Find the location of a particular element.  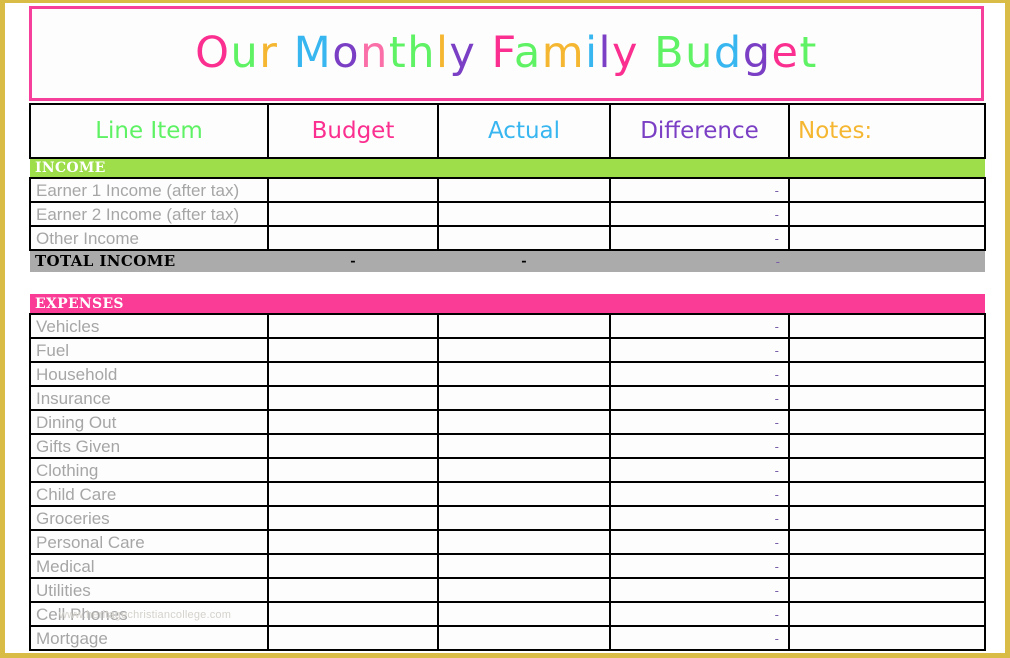

total-row-income: TOTAL INCOME - - - is located at coordinates (507, 261).